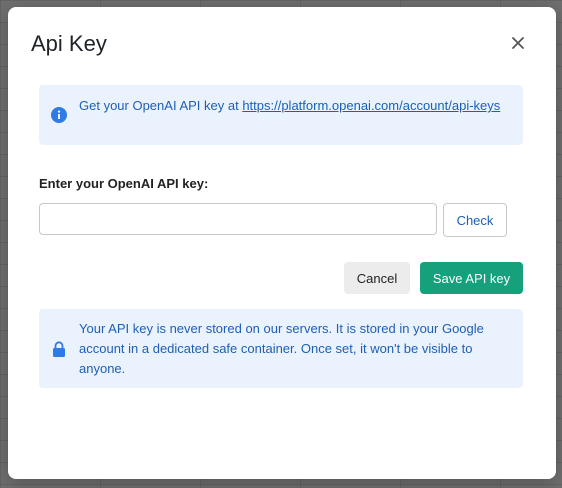 The width and height of the screenshot is (562, 488). Describe the element at coordinates (59, 115) in the screenshot. I see `info-icon` at that location.